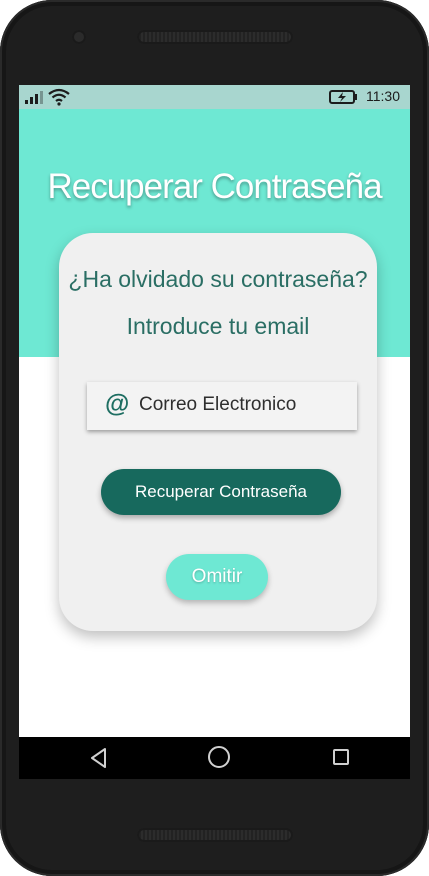 Image resolution: width=429 pixels, height=876 pixels. Describe the element at coordinates (343, 97) in the screenshot. I see `battery-charging-icon` at that location.